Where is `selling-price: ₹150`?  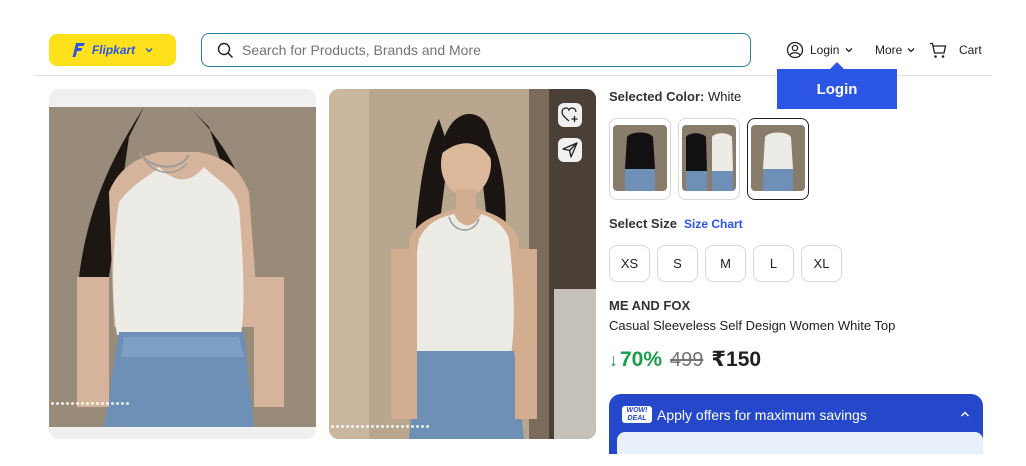 selling-price: ₹150 is located at coordinates (736, 359).